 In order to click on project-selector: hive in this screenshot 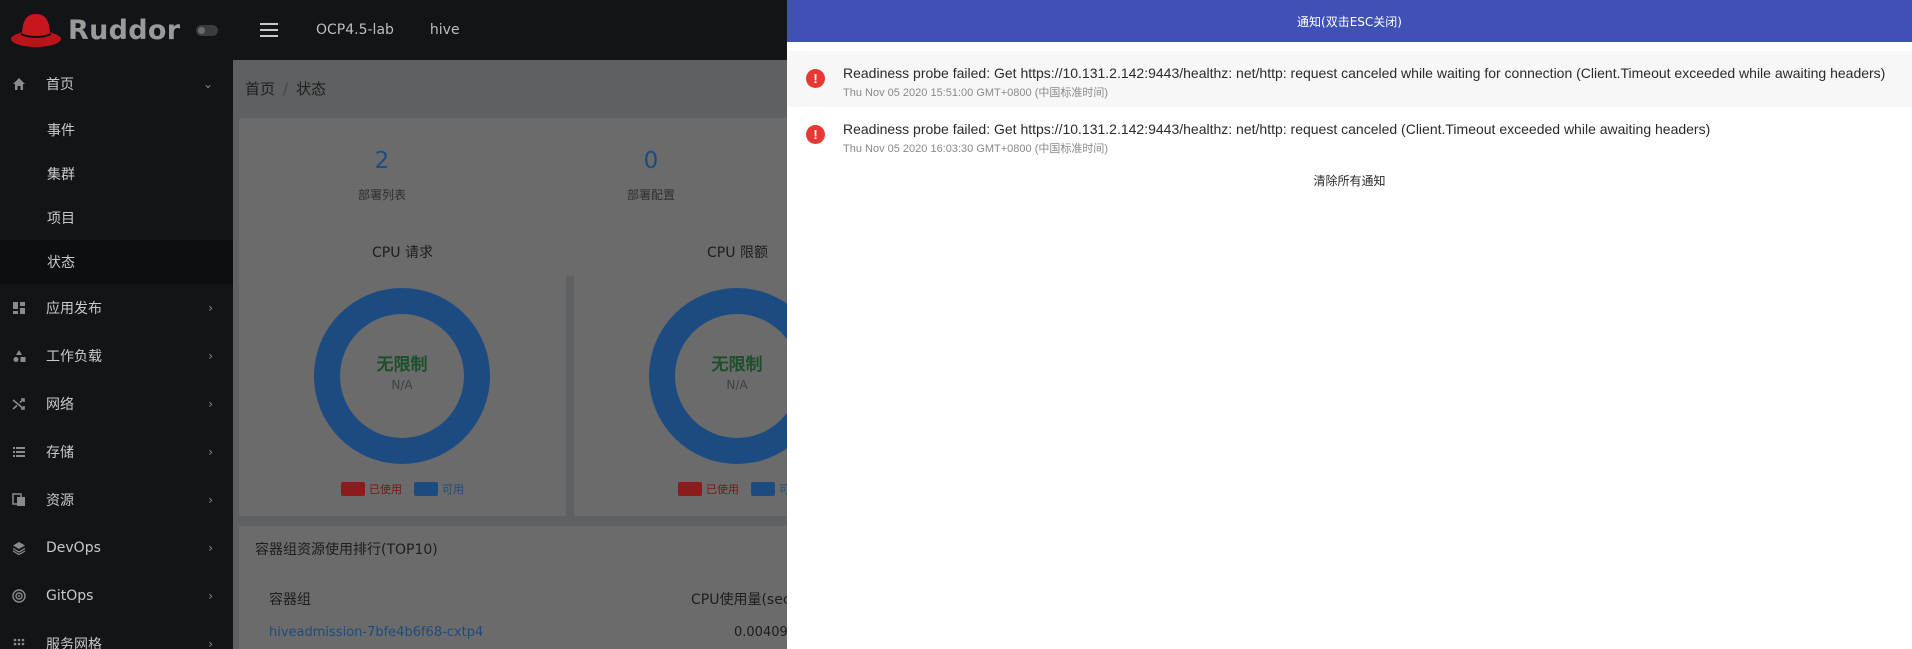, I will do `click(445, 30)`.